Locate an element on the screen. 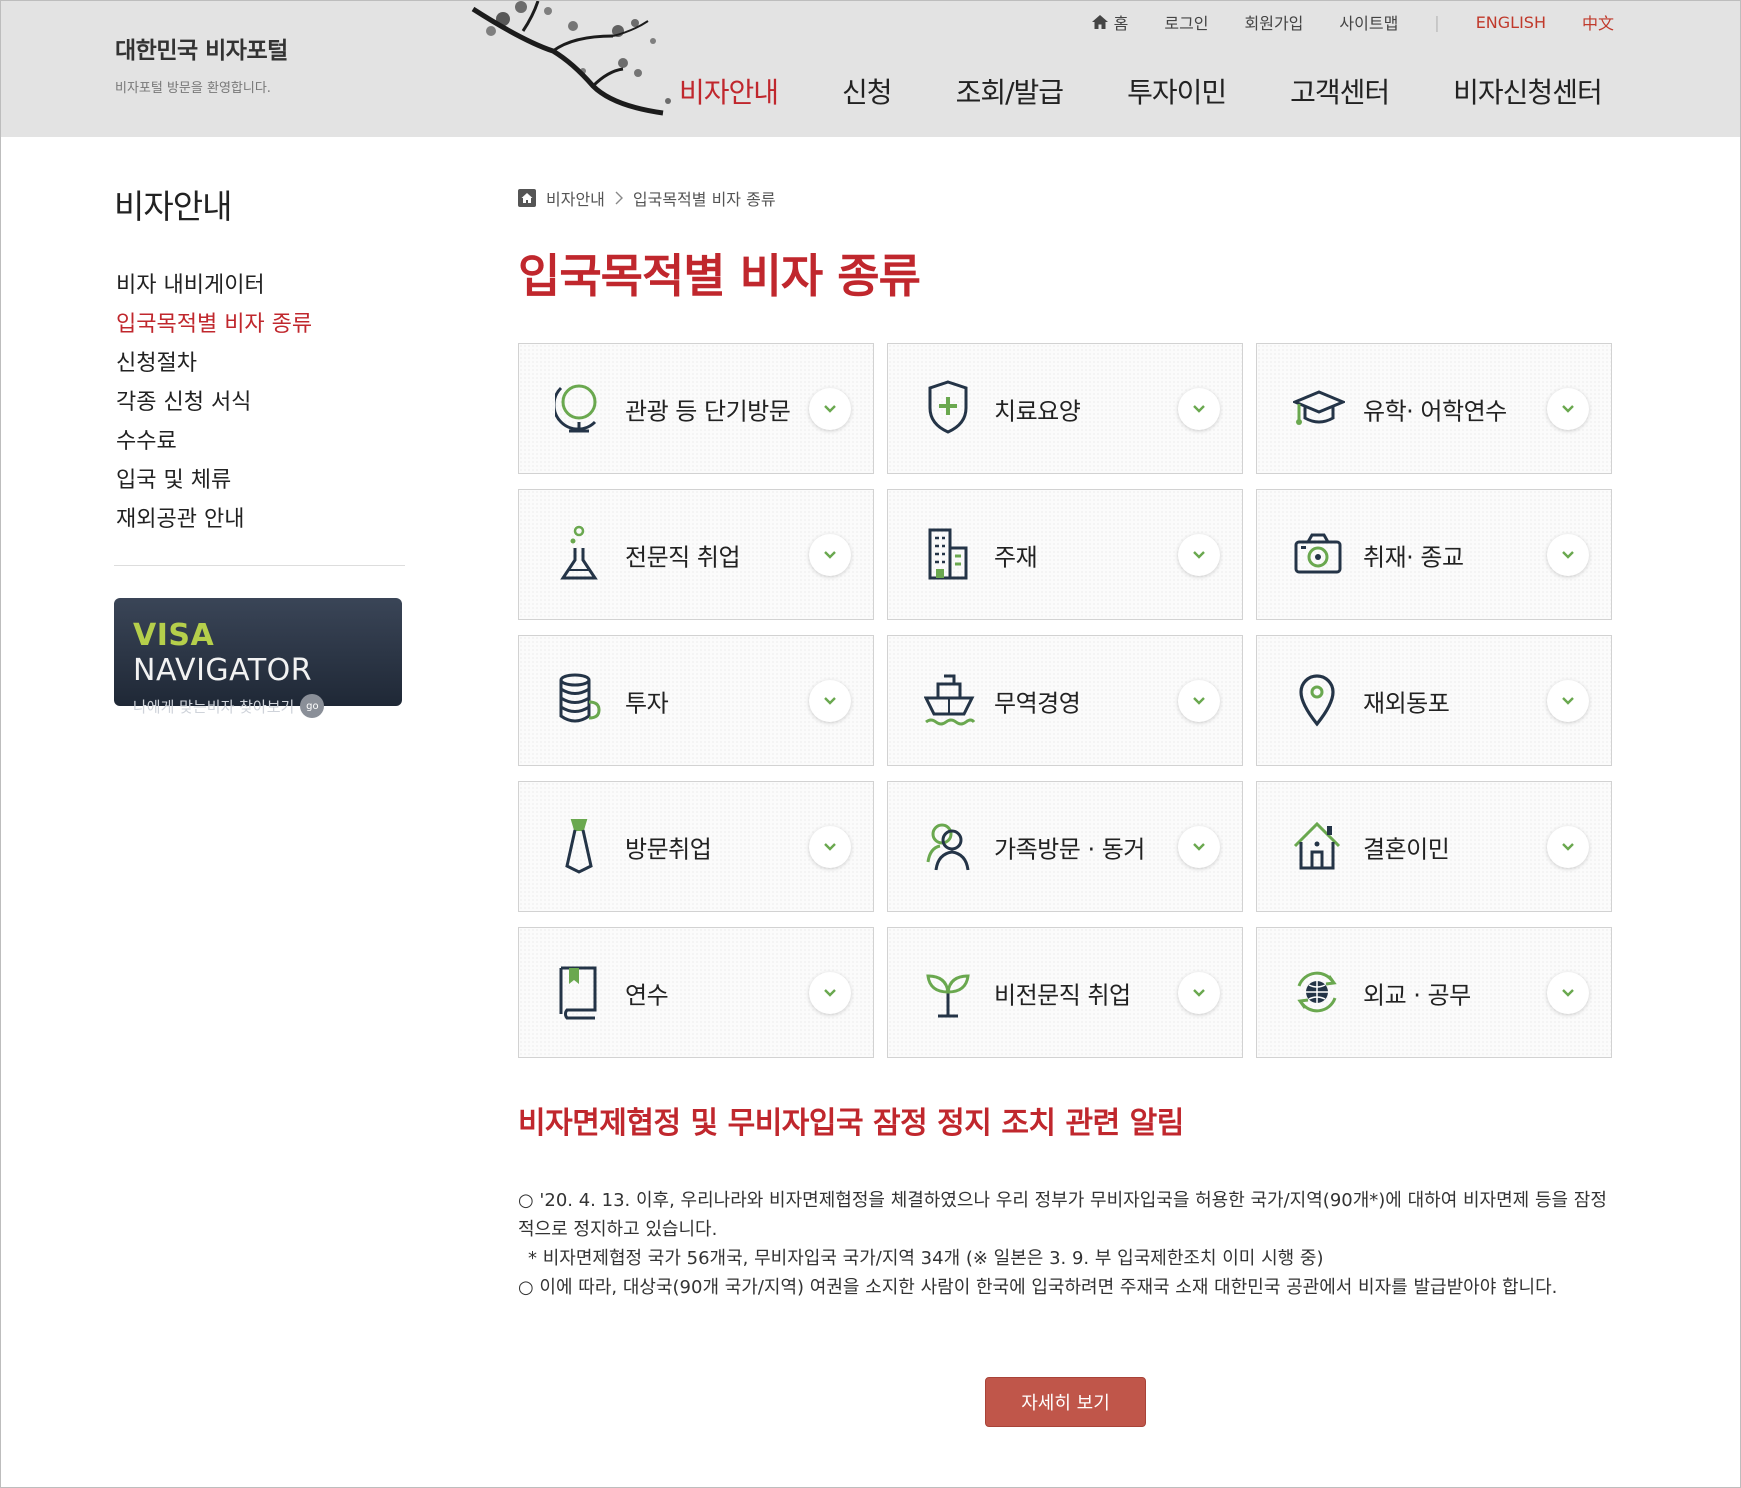 The image size is (1741, 1488). visa-card-label: 외교 · 공무 is located at coordinates (1417, 995).